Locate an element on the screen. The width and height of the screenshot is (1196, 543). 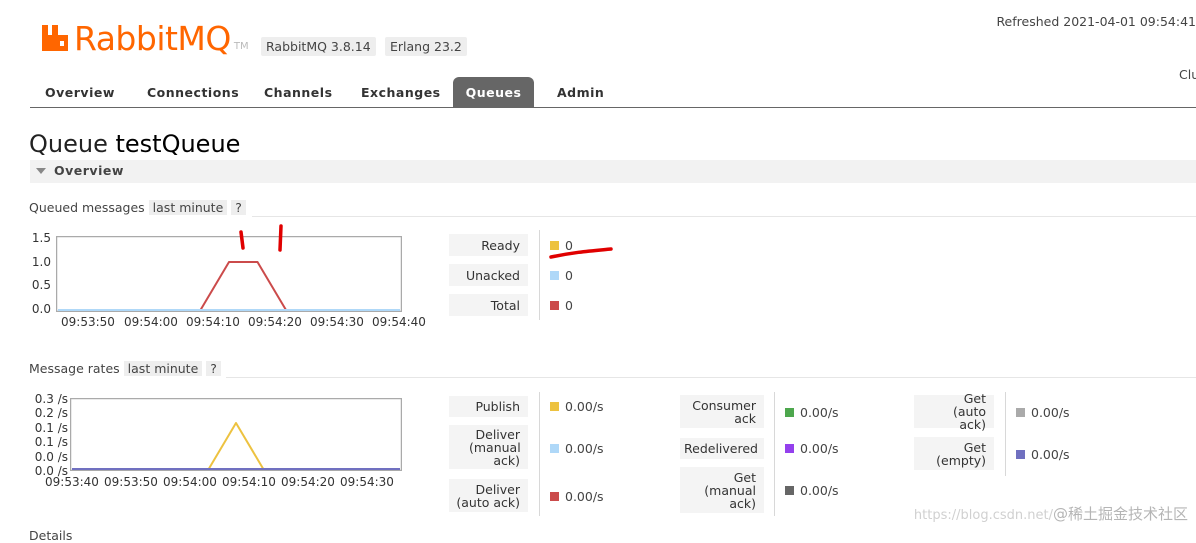
page-title: Queue testQueue is located at coordinates (134, 144).